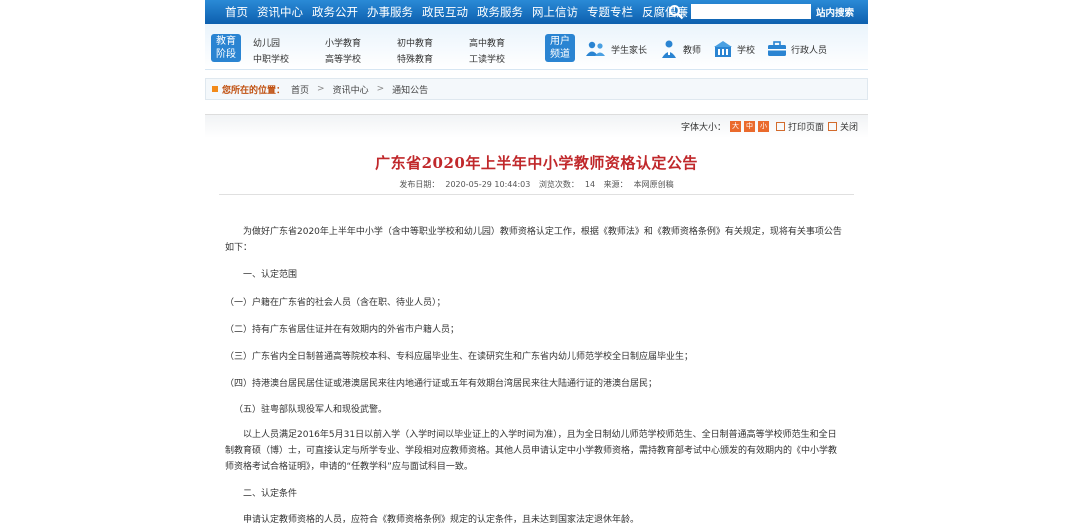  What do you see at coordinates (560, 54) in the screenshot?
I see `user-channel-tag-line2: 频道` at bounding box center [560, 54].